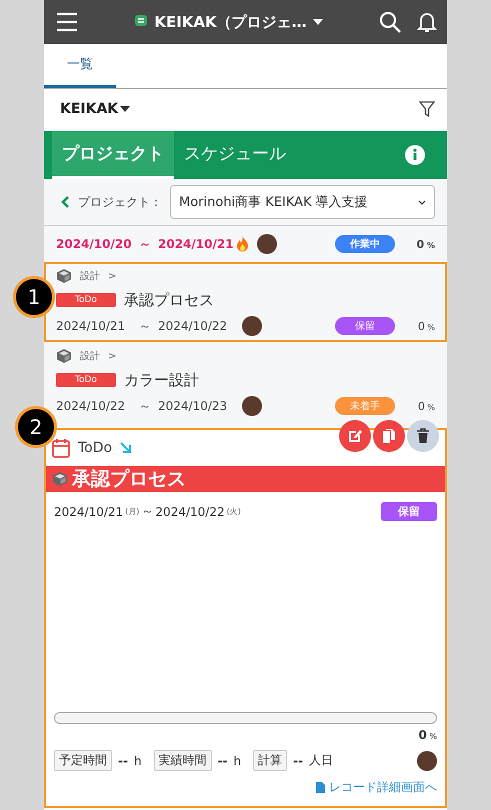  What do you see at coordinates (94, 244) in the screenshot?
I see `start-date: 2024/10/20` at bounding box center [94, 244].